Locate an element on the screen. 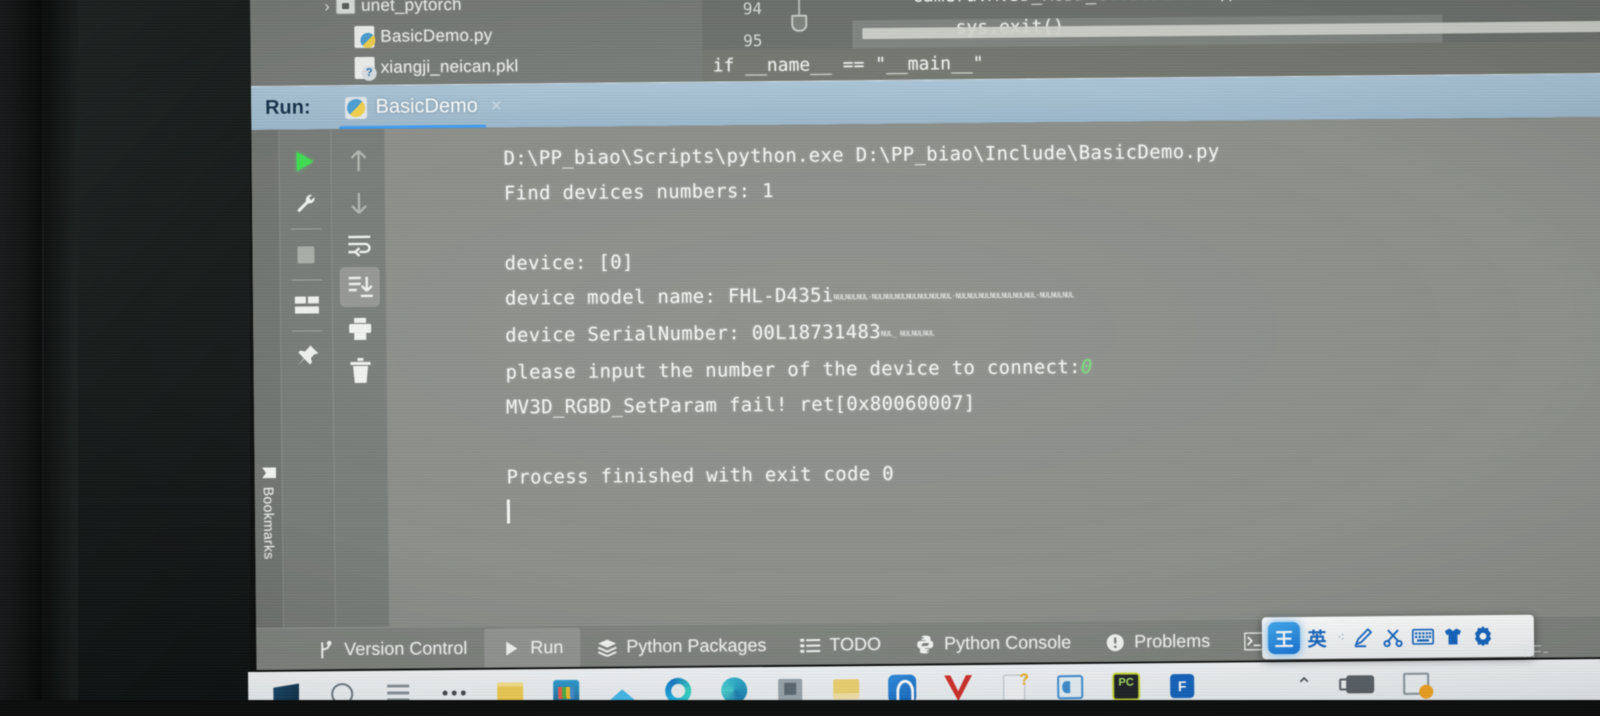  scroll-to-end-icon is located at coordinates (360, 287).